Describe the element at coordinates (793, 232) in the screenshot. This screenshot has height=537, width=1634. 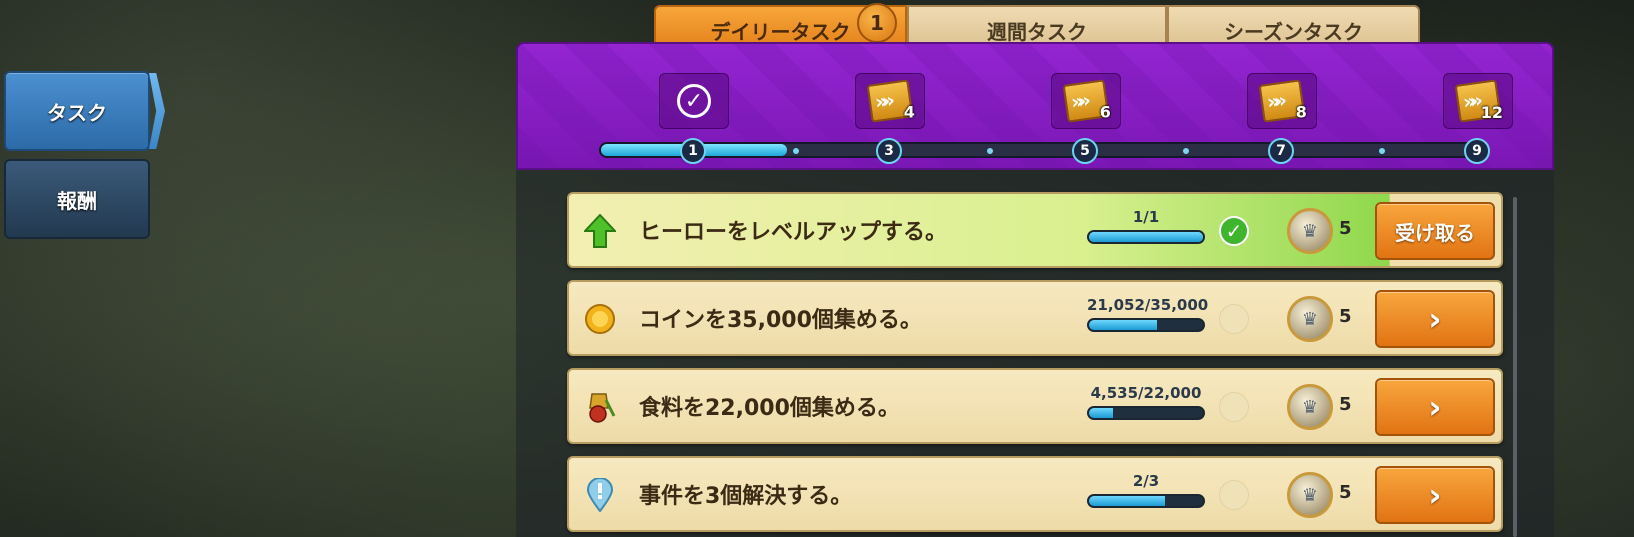
I see `task-label: ヒーローをレベルアップする。` at that location.